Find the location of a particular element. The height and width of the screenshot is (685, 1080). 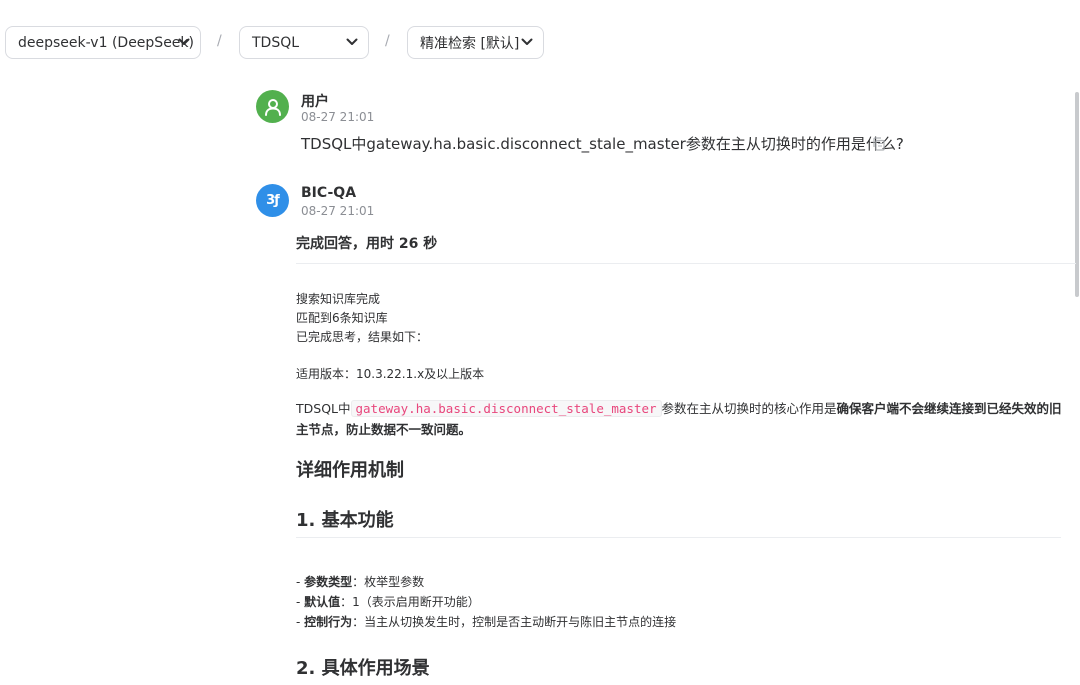

knowledge-base-select-value: TDSQL is located at coordinates (276, 42).